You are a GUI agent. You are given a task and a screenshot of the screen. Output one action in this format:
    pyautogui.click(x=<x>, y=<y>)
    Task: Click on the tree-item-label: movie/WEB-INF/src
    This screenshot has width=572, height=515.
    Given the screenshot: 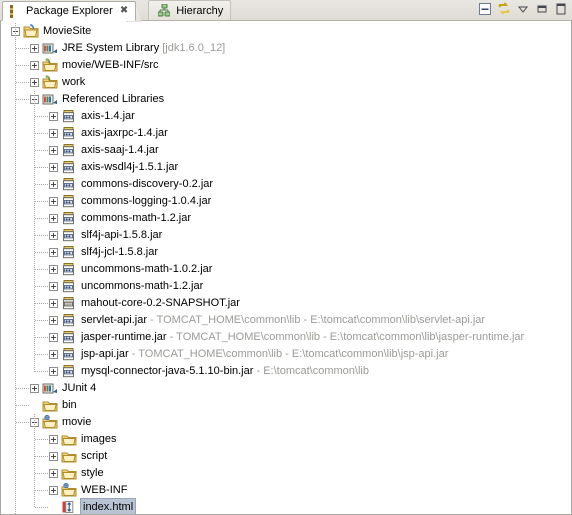 What is the action you would take?
    pyautogui.click(x=110, y=65)
    